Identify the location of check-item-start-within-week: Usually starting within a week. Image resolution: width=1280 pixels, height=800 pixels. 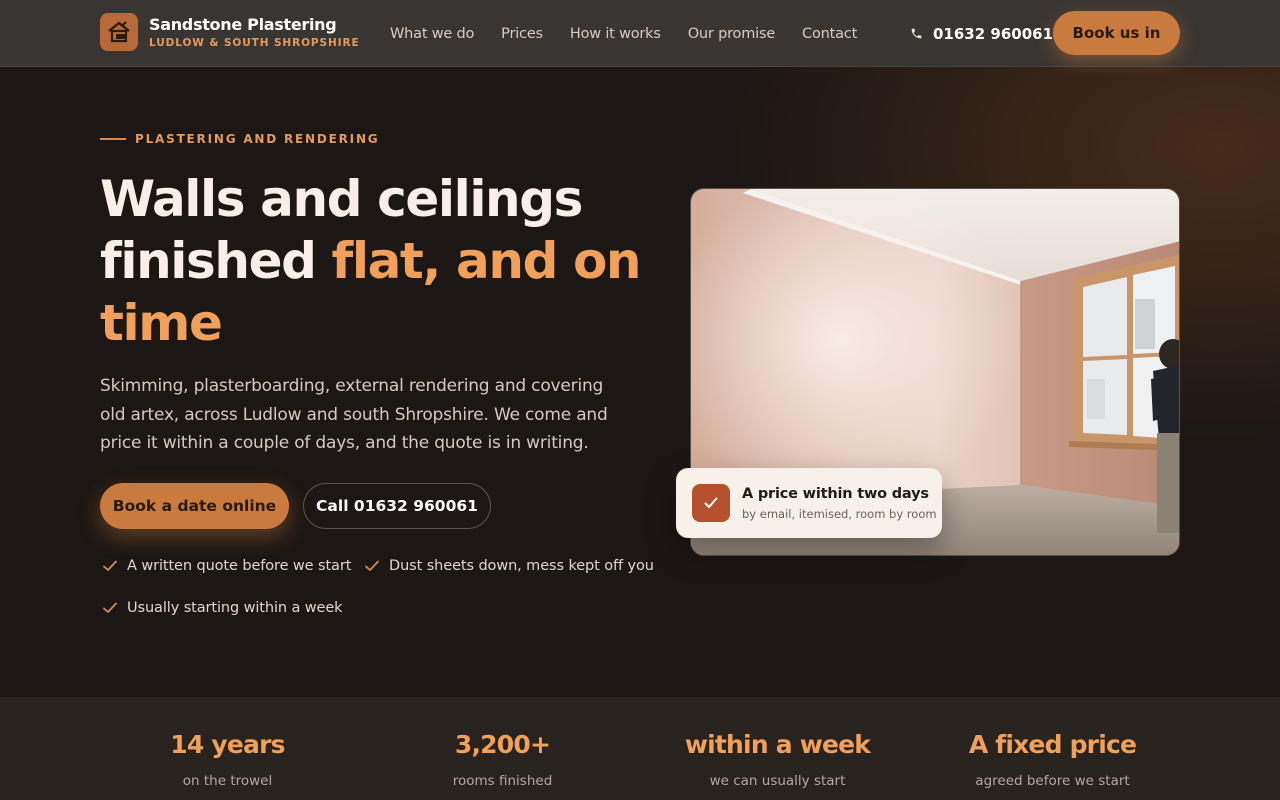
(222, 608).